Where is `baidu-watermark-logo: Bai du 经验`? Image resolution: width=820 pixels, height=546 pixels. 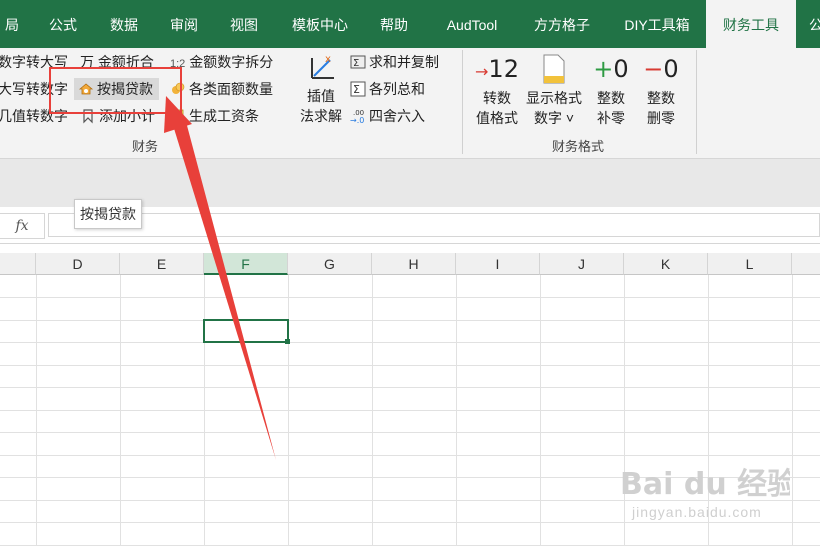
baidu-watermark-logo: Bai du 经验 is located at coordinates (708, 486).